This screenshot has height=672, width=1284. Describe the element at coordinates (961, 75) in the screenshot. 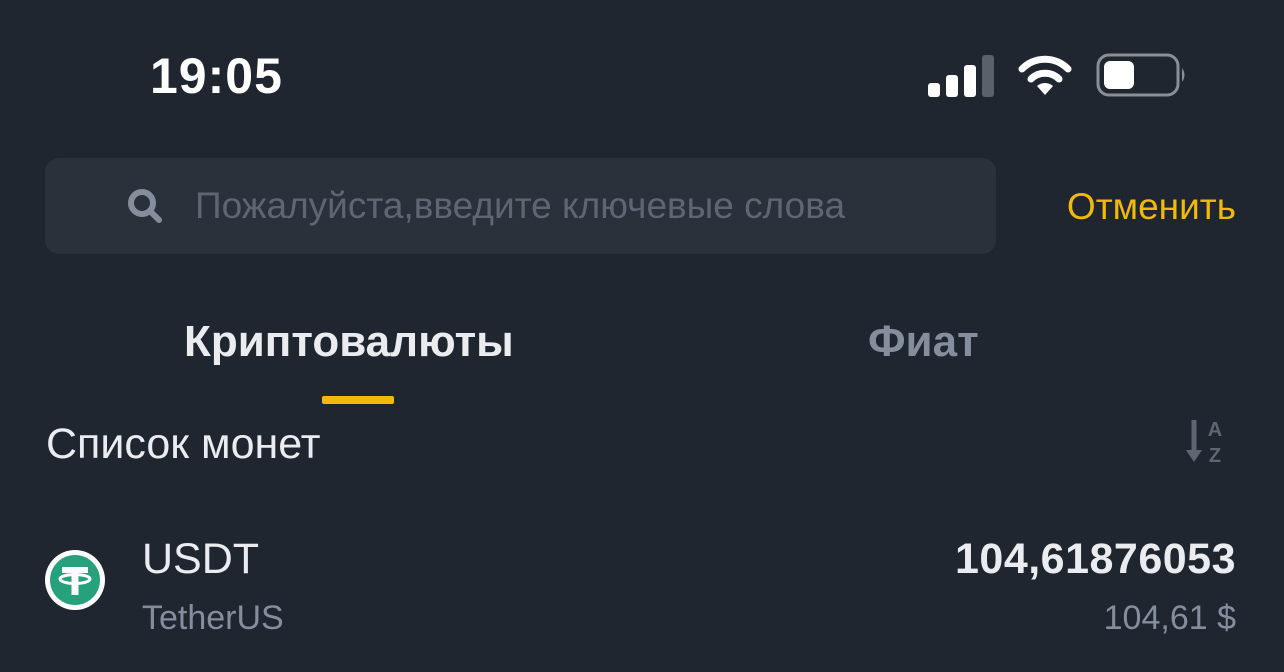

I see `cellular-signal-icon` at that location.